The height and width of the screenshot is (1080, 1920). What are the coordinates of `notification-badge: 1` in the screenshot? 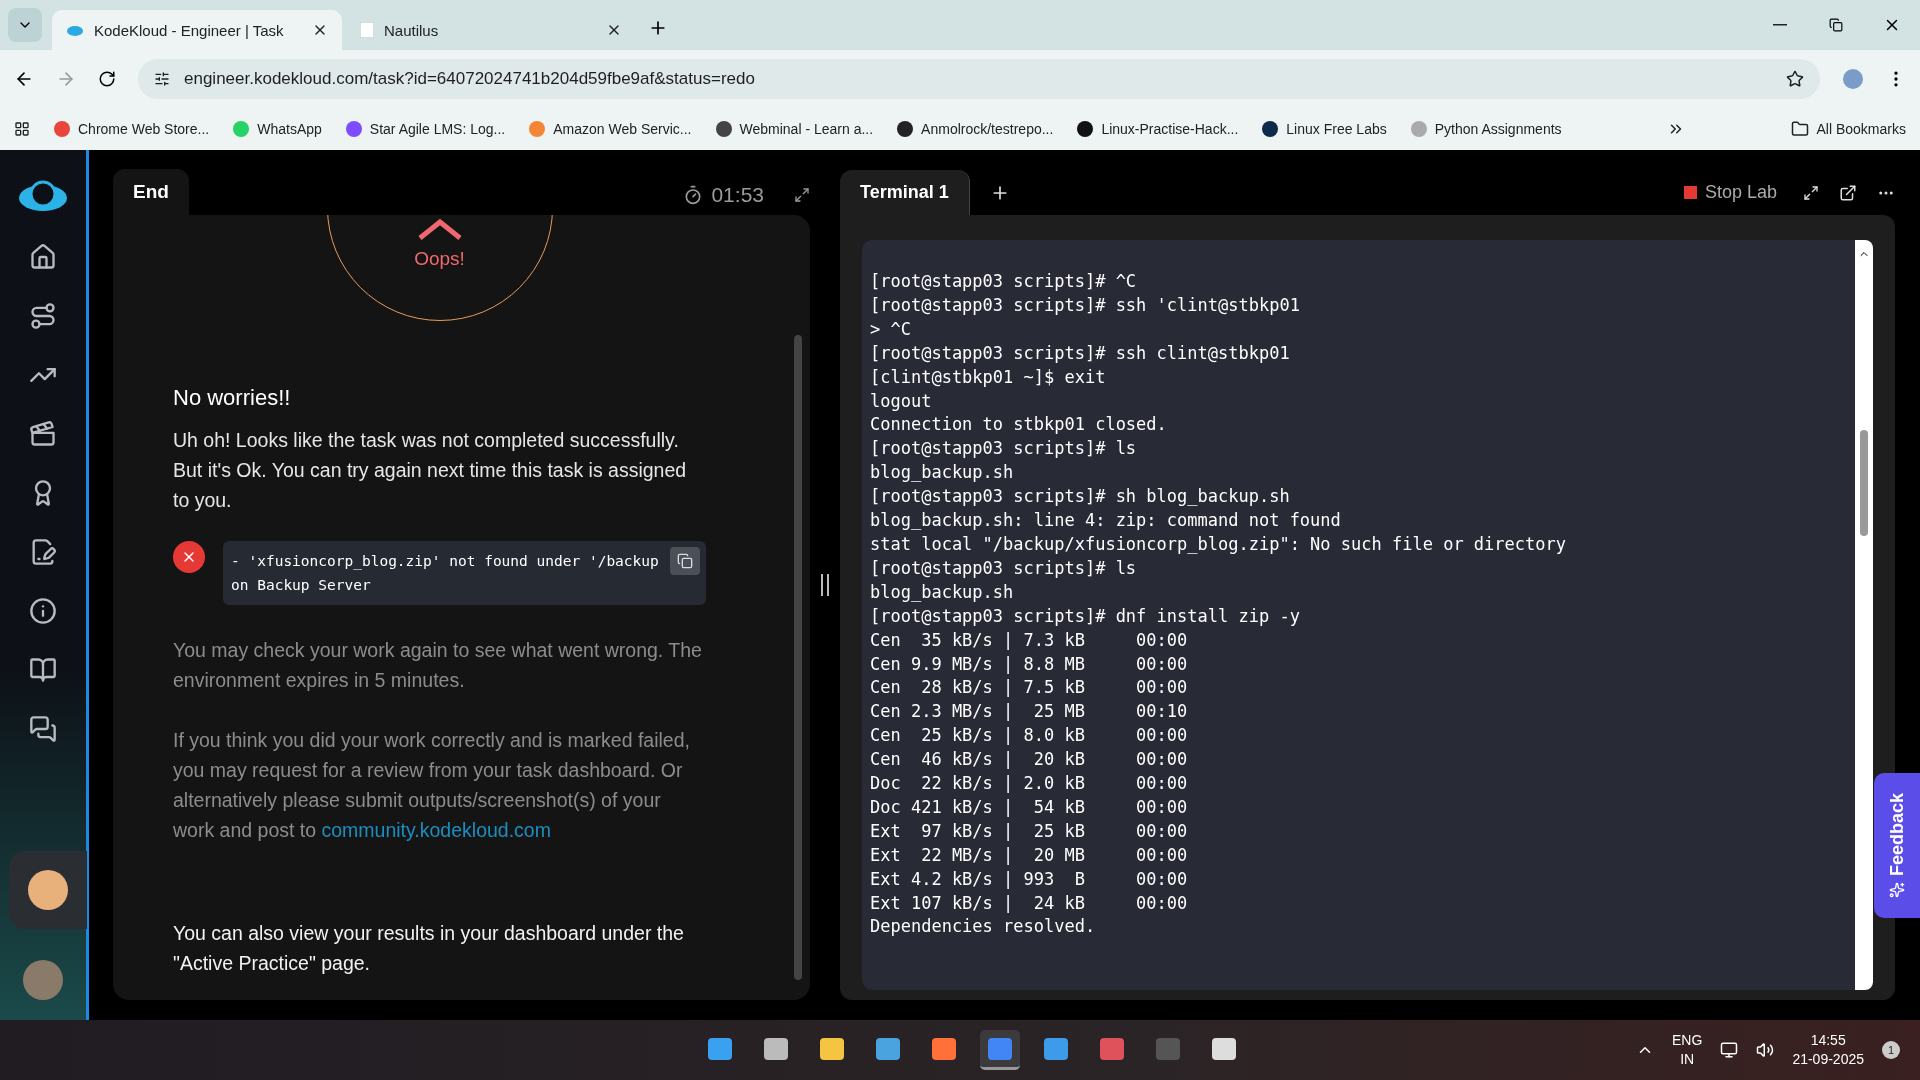 It's located at (1891, 1050).